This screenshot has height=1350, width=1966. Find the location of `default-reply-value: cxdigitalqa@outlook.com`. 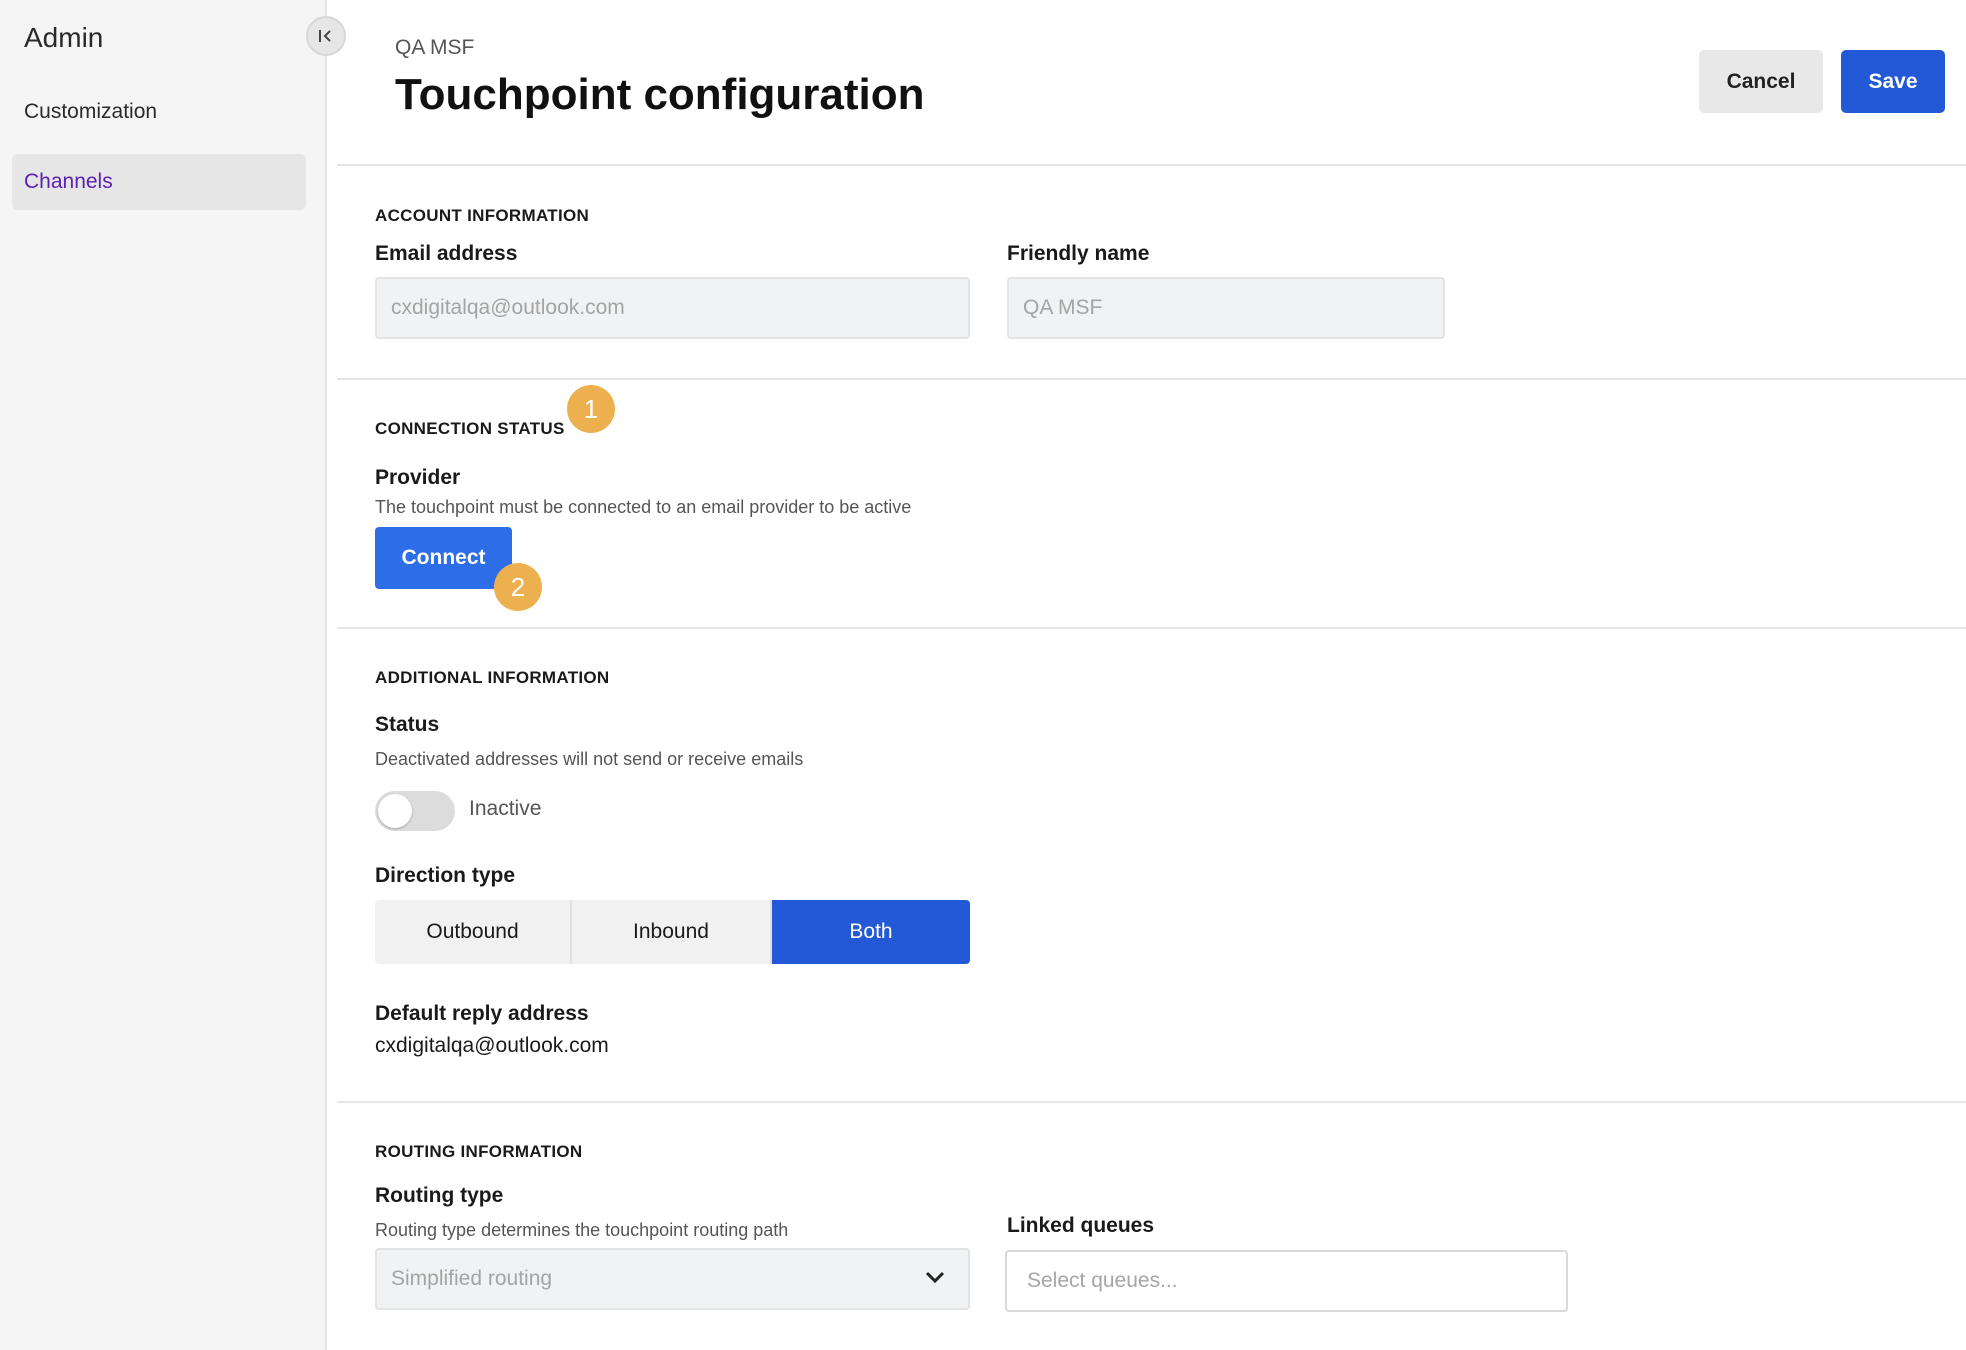

default-reply-value: cxdigitalqa@outlook.com is located at coordinates (492, 1045).